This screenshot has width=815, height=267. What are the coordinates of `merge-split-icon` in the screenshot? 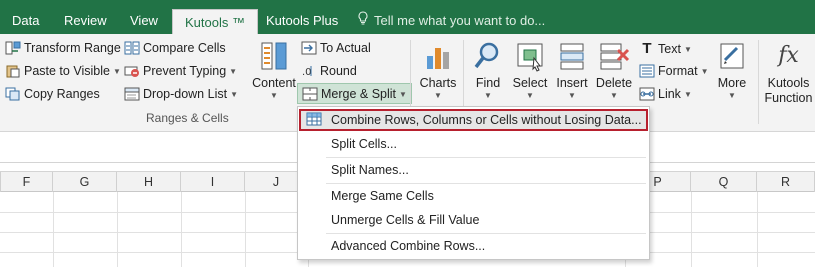 It's located at (310, 94).